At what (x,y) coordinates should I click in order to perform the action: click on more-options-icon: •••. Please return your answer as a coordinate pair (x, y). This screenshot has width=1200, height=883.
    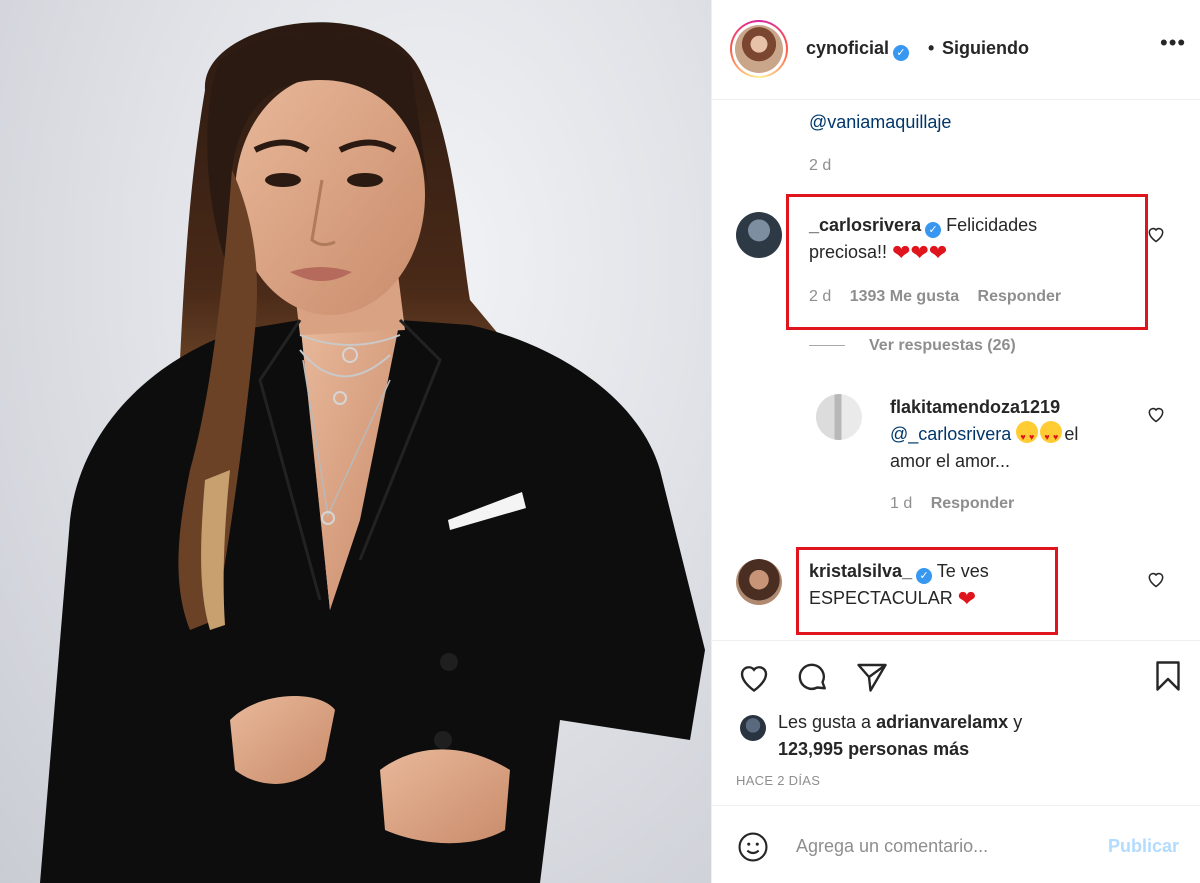
    Looking at the image, I should click on (1173, 43).